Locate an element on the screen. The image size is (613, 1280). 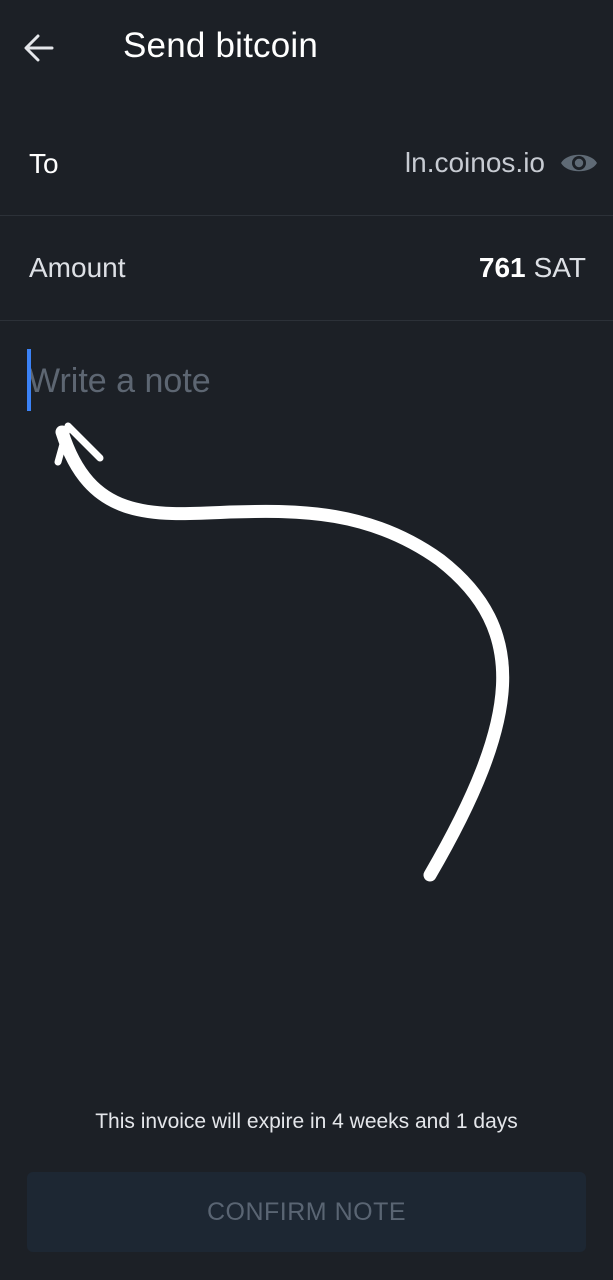
amount-number: 761 is located at coordinates (502, 267).